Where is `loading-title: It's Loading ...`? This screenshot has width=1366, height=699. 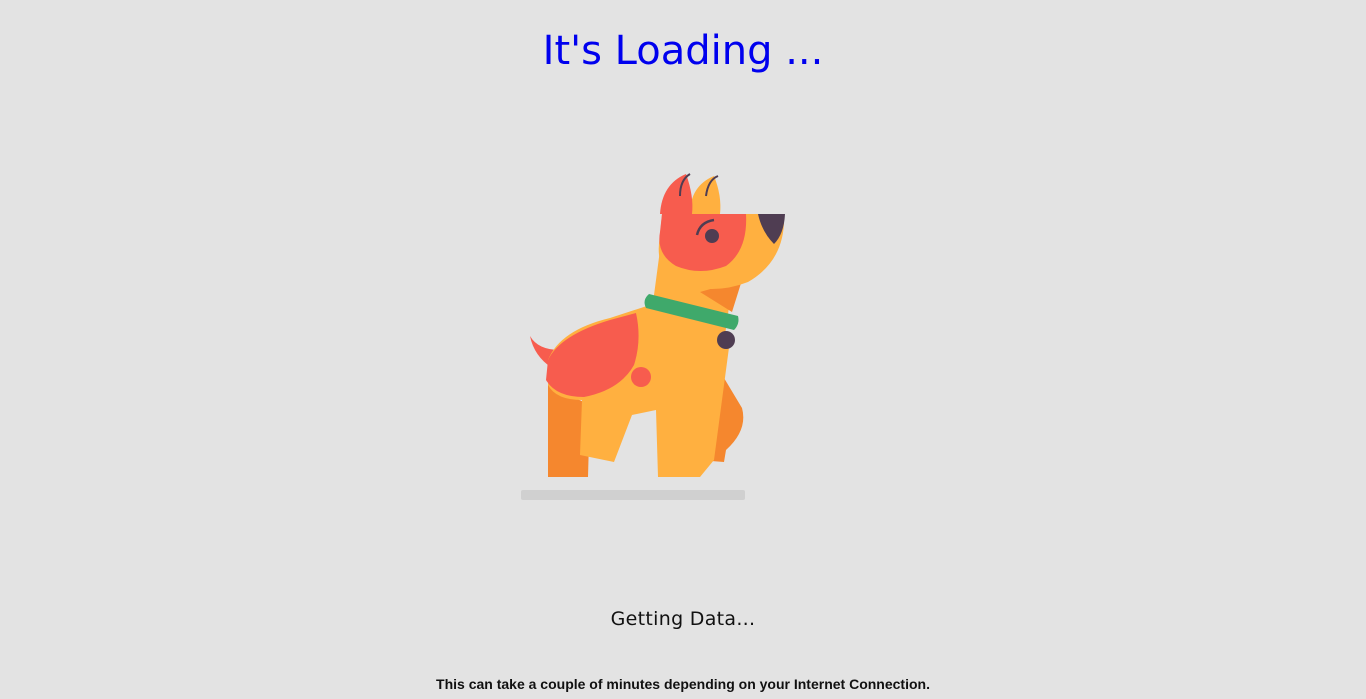
loading-title: It's Loading ... is located at coordinates (683, 51).